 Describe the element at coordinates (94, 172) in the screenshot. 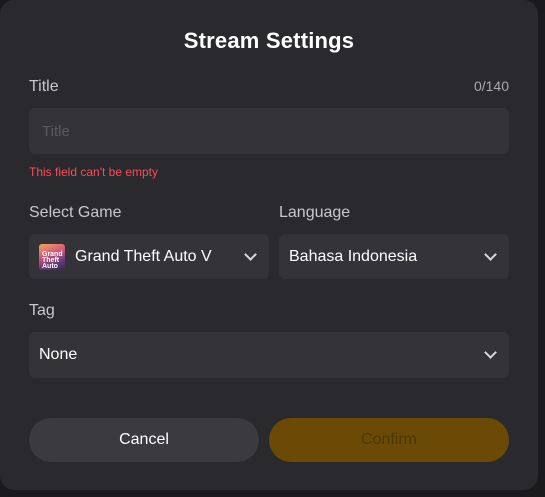

I see `title-error-message: This field can't be empty` at that location.